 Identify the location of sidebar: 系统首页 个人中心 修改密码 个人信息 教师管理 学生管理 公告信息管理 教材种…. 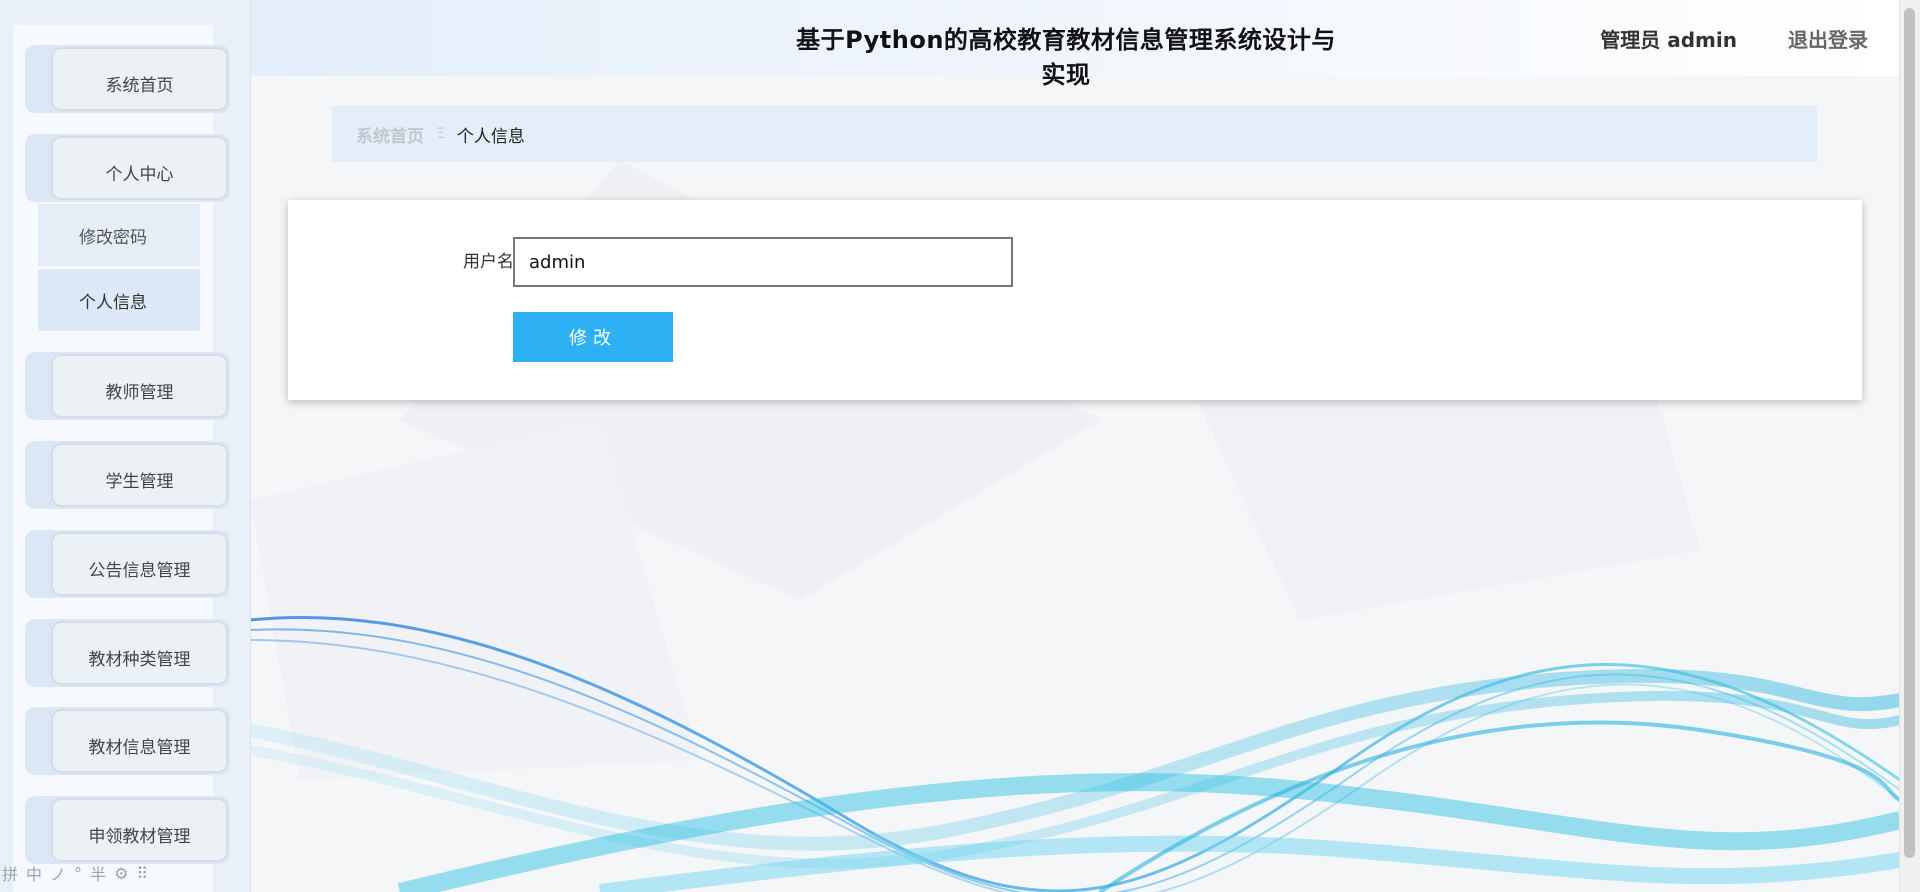
(125, 446).